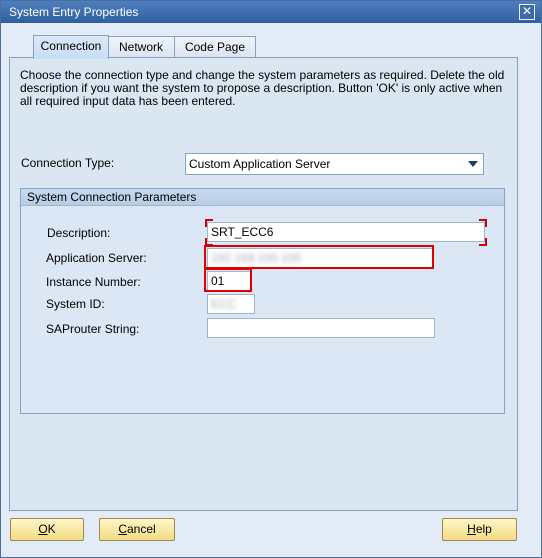 The width and height of the screenshot is (542, 558). I want to click on tab-network: Network, so click(141, 47).